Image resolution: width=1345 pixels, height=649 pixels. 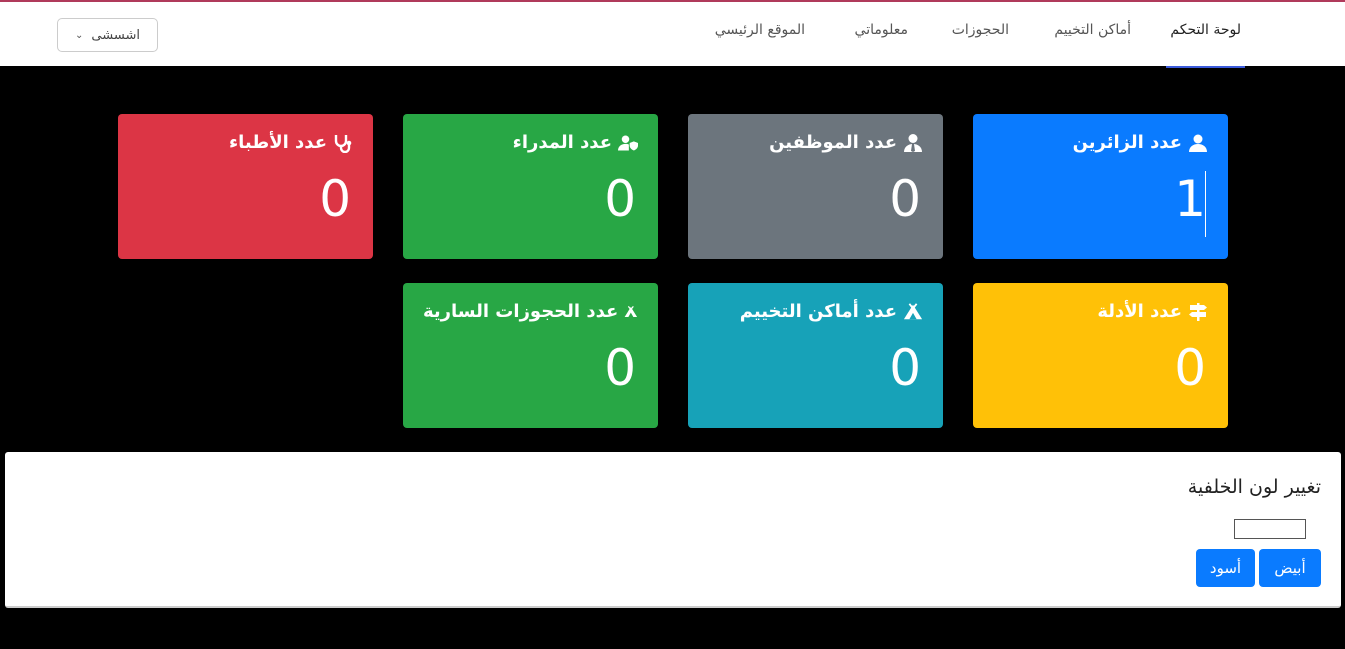 What do you see at coordinates (1127, 142) in the screenshot?
I see `card-title: عدد الزائرين` at bounding box center [1127, 142].